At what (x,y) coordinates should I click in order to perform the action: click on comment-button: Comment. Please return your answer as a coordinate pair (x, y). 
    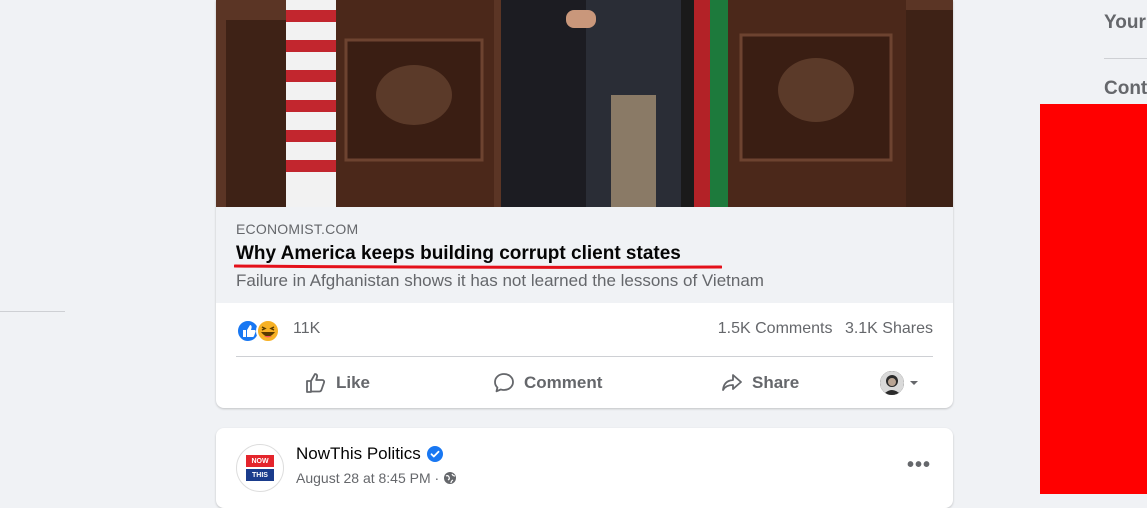
    Looking at the image, I should click on (547, 383).